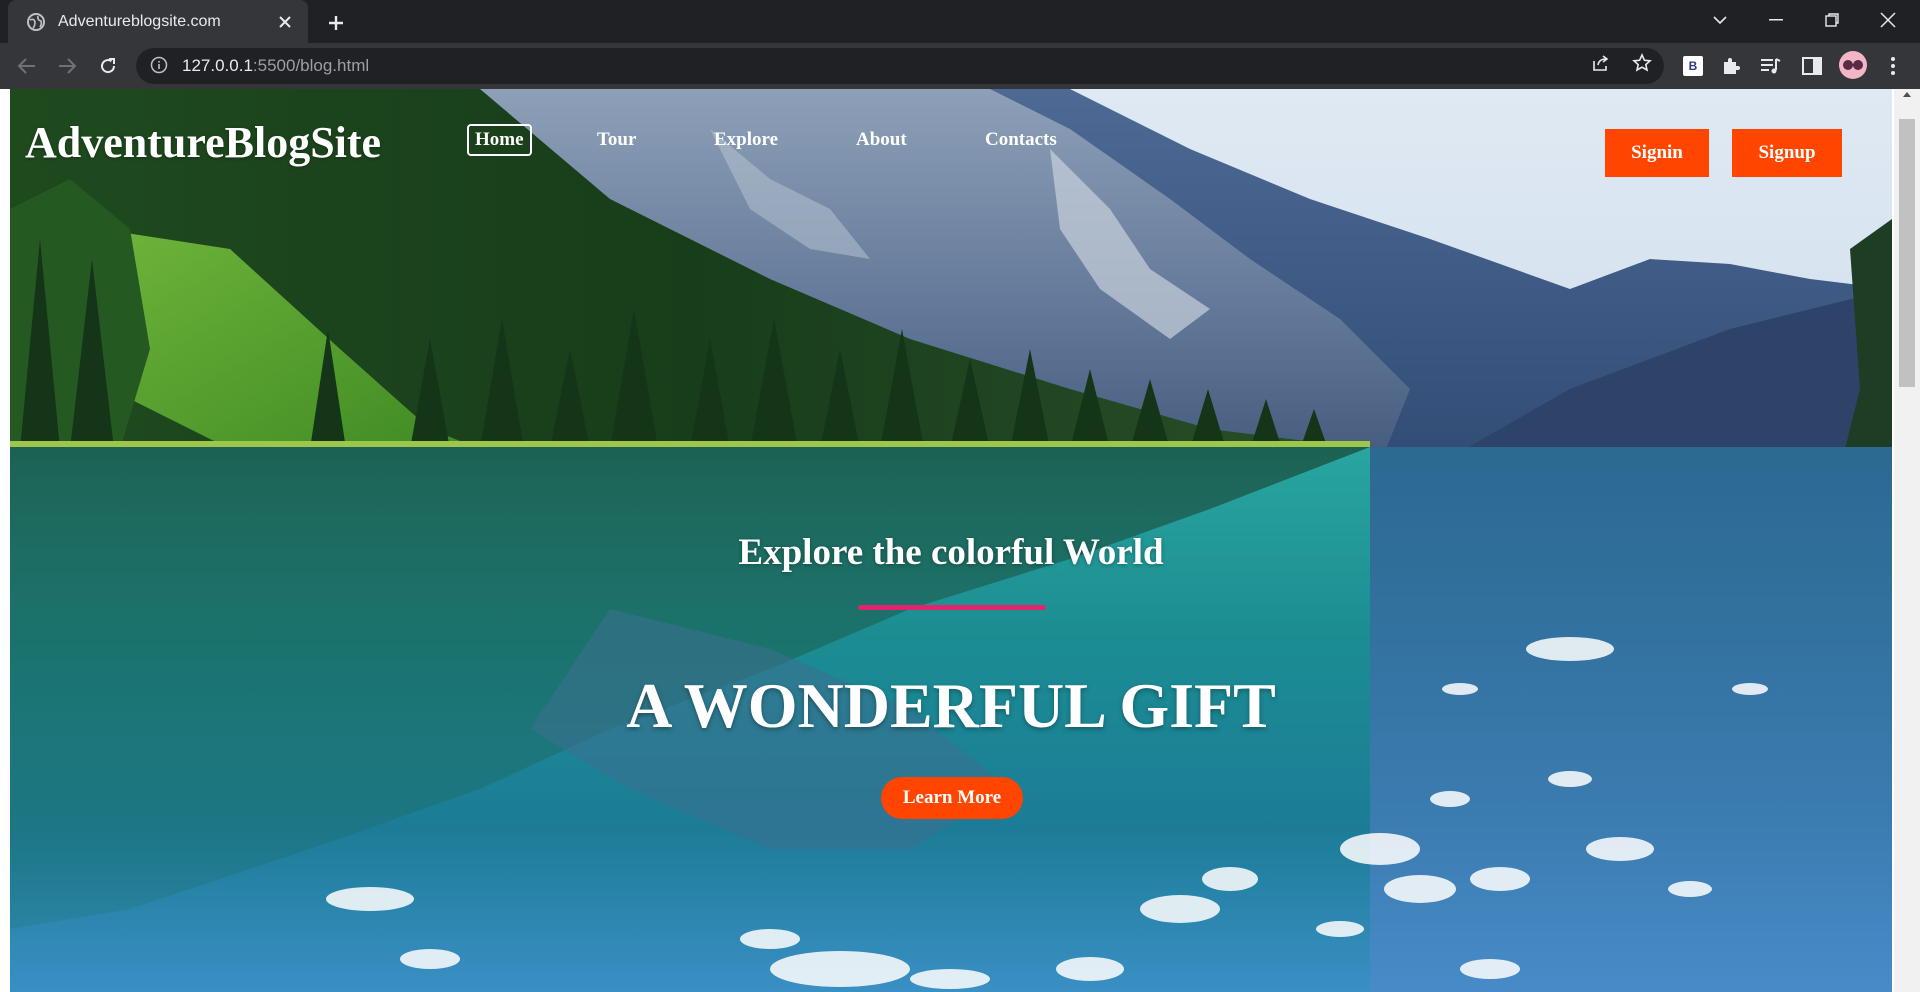 The width and height of the screenshot is (1920, 992). Describe the element at coordinates (285, 22) in the screenshot. I see `close-icon` at that location.